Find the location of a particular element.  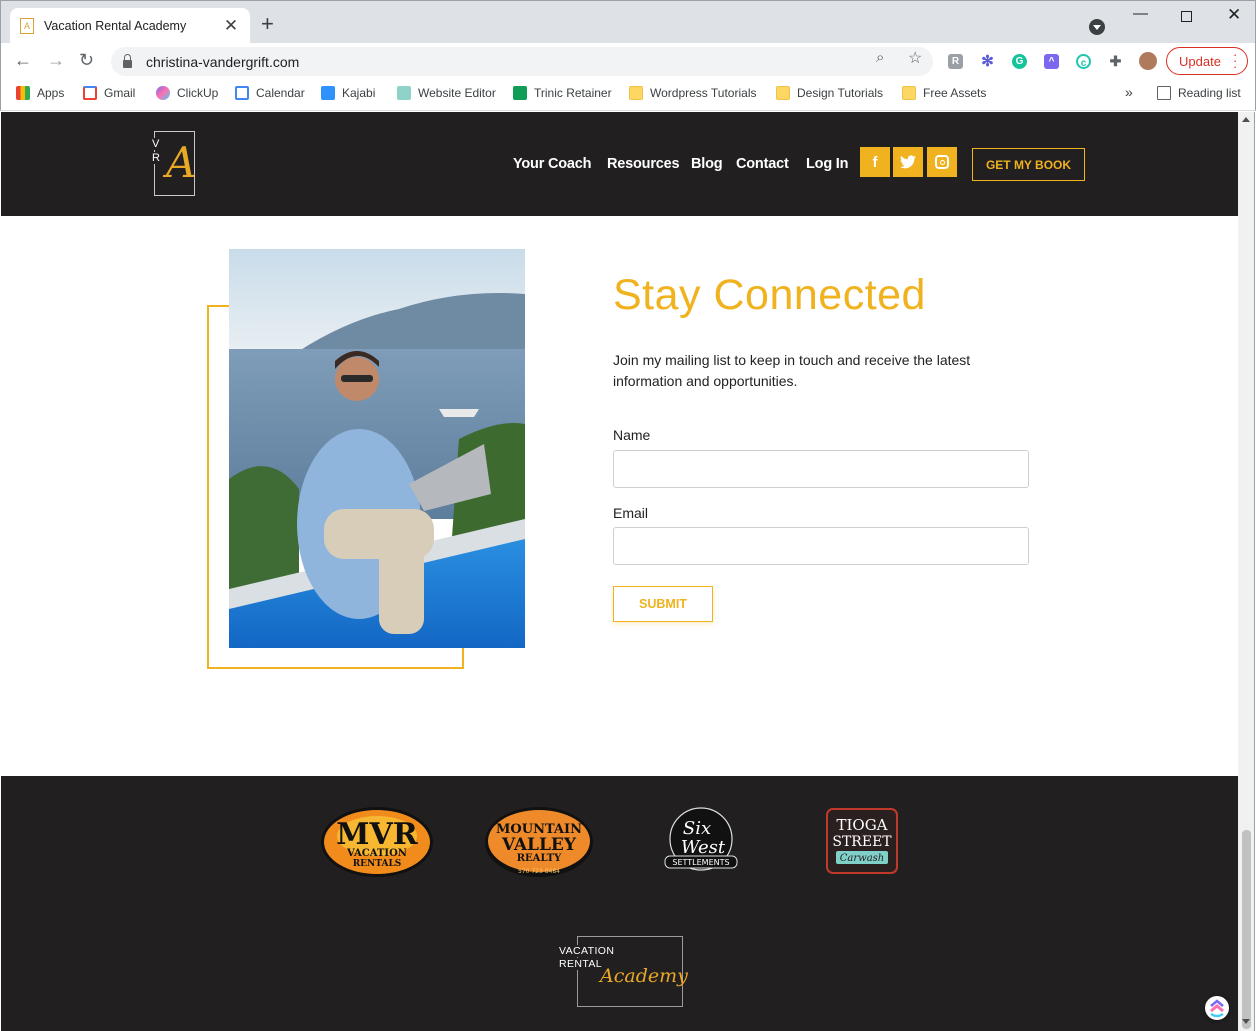

instagram-icon is located at coordinates (942, 162).